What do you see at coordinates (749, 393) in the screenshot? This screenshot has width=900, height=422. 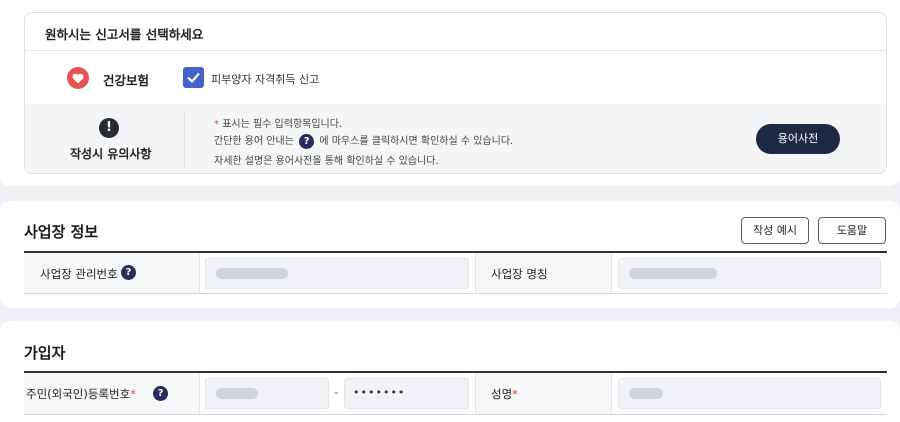 I see `name-field` at bounding box center [749, 393].